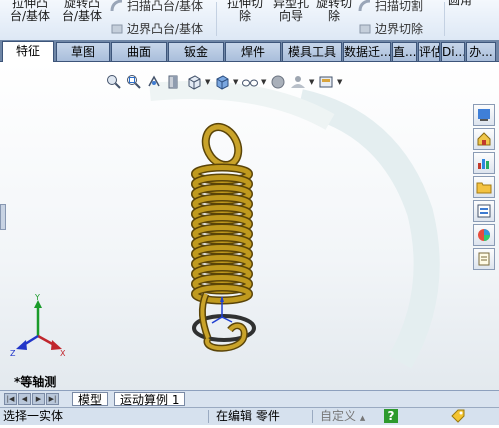  I want to click on tab-sketch: 草图, so click(83, 51).